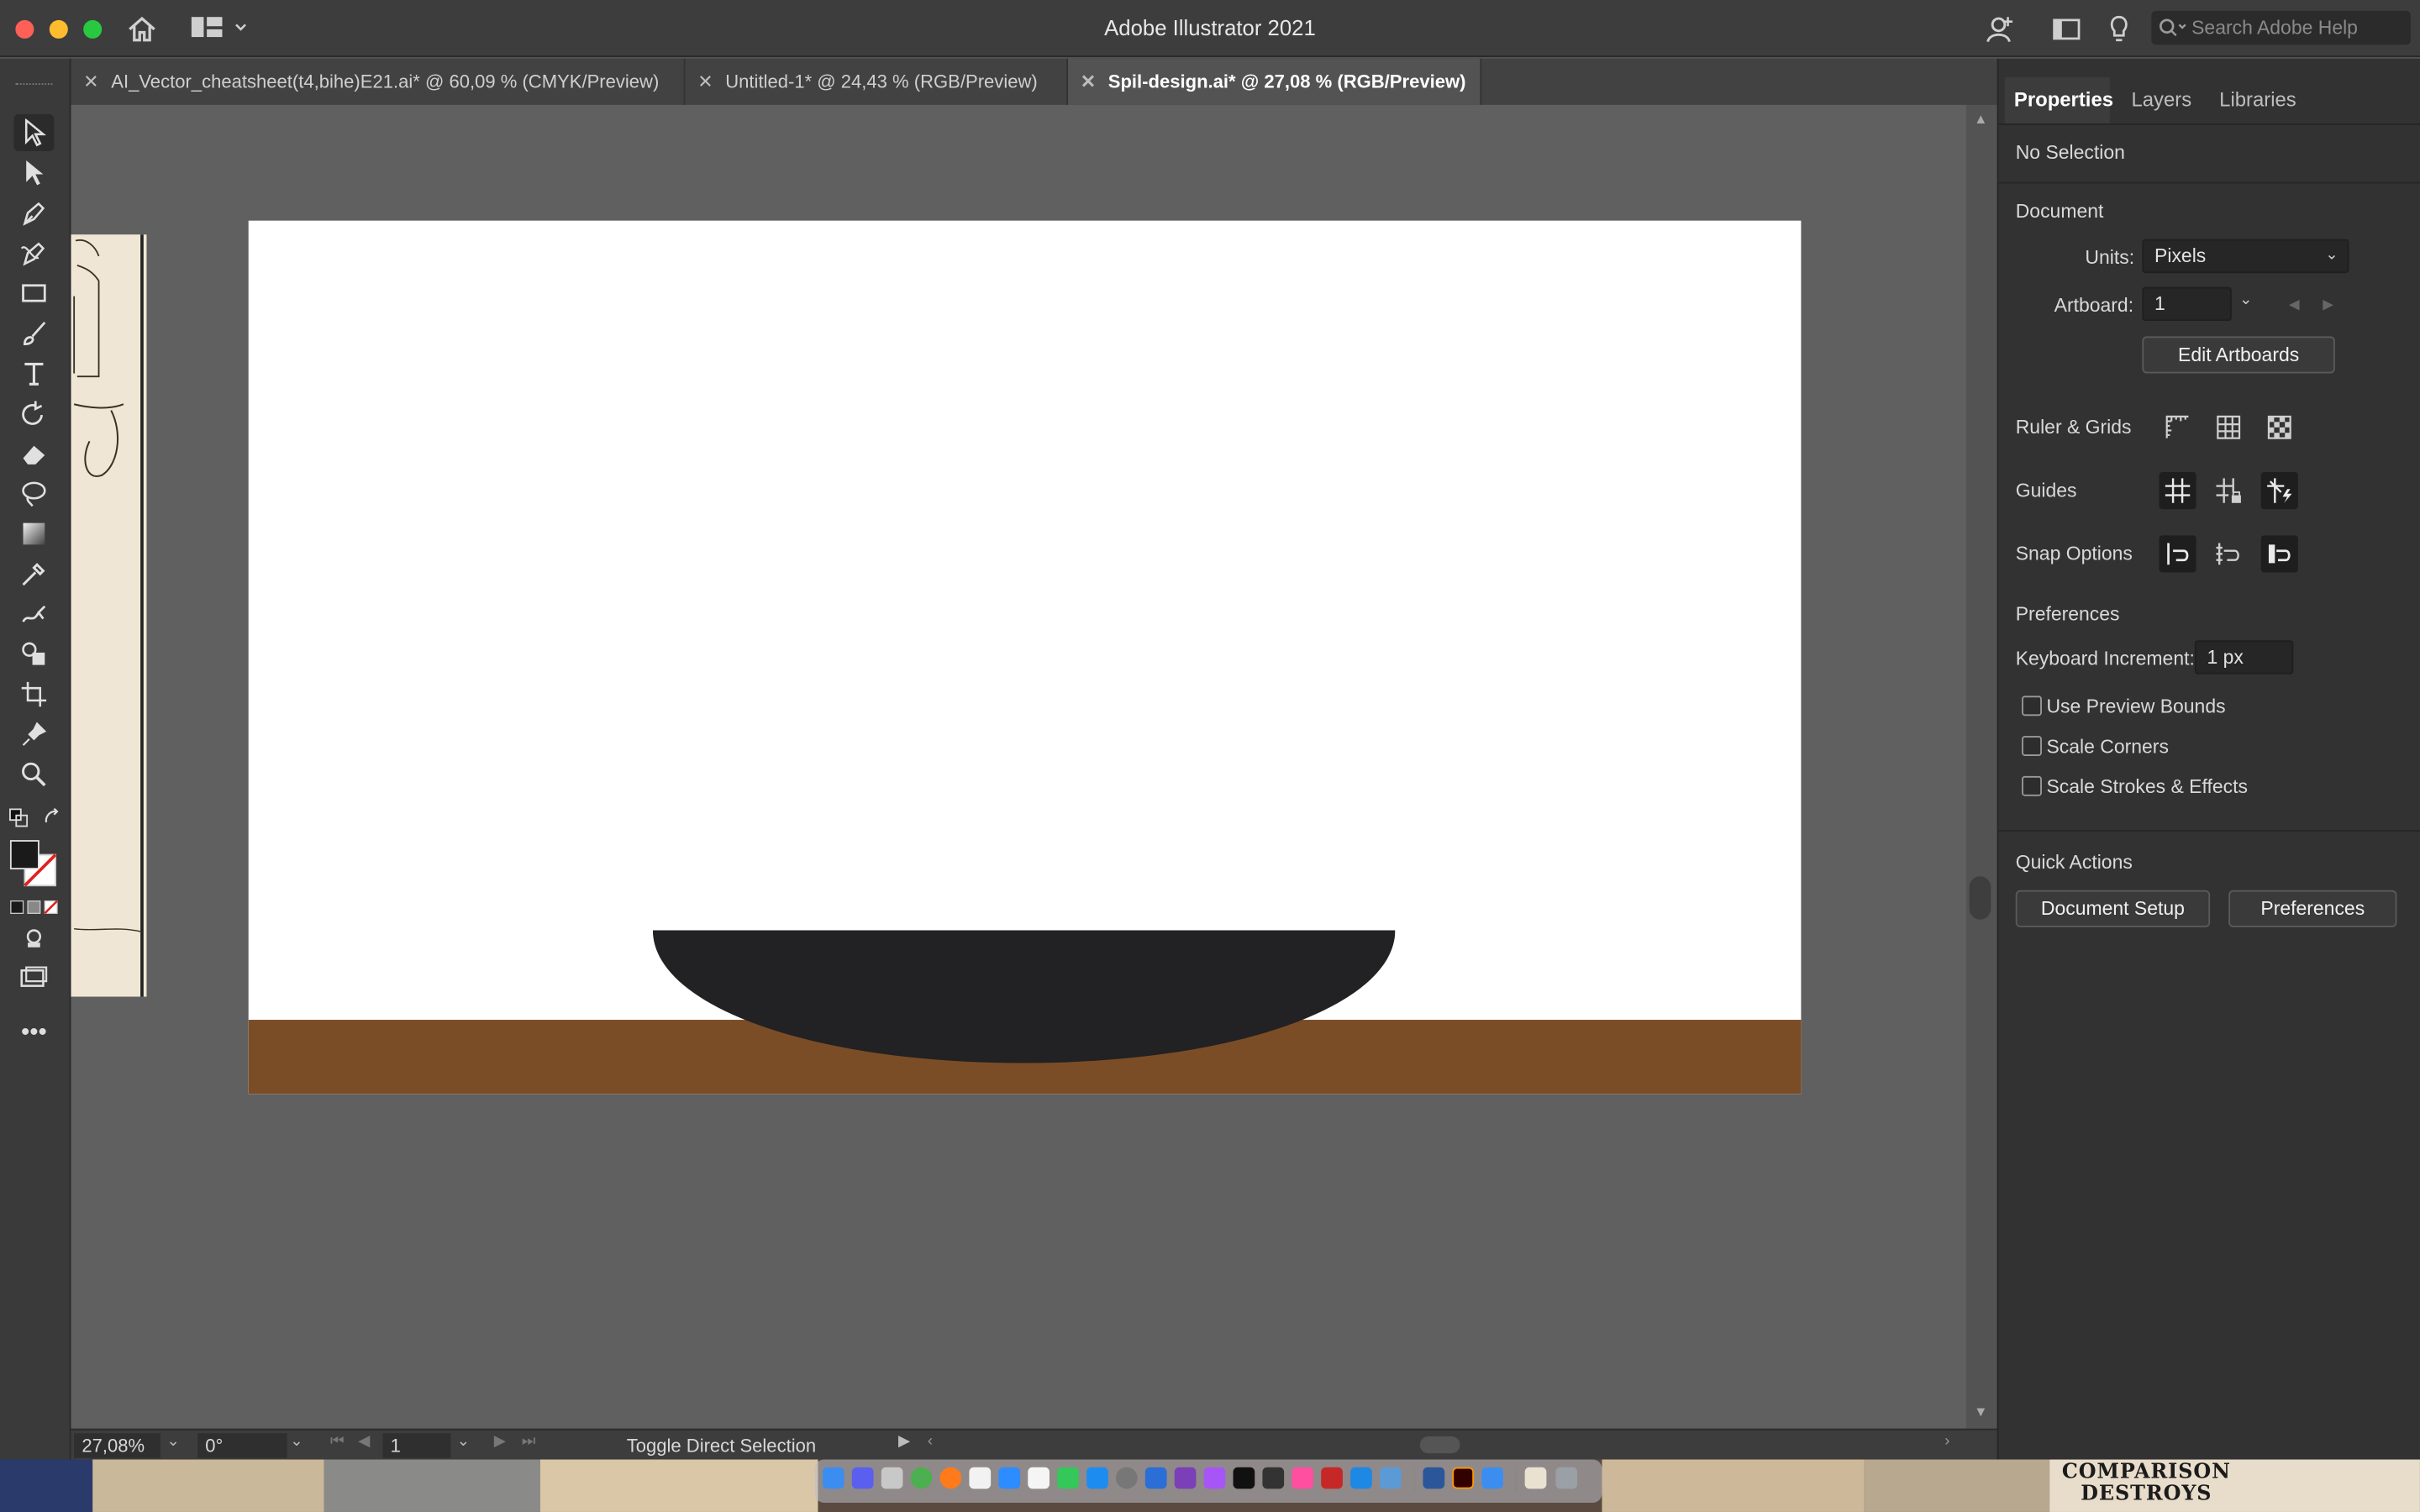  What do you see at coordinates (1155, 1478) in the screenshot?
I see `outlook-icon` at bounding box center [1155, 1478].